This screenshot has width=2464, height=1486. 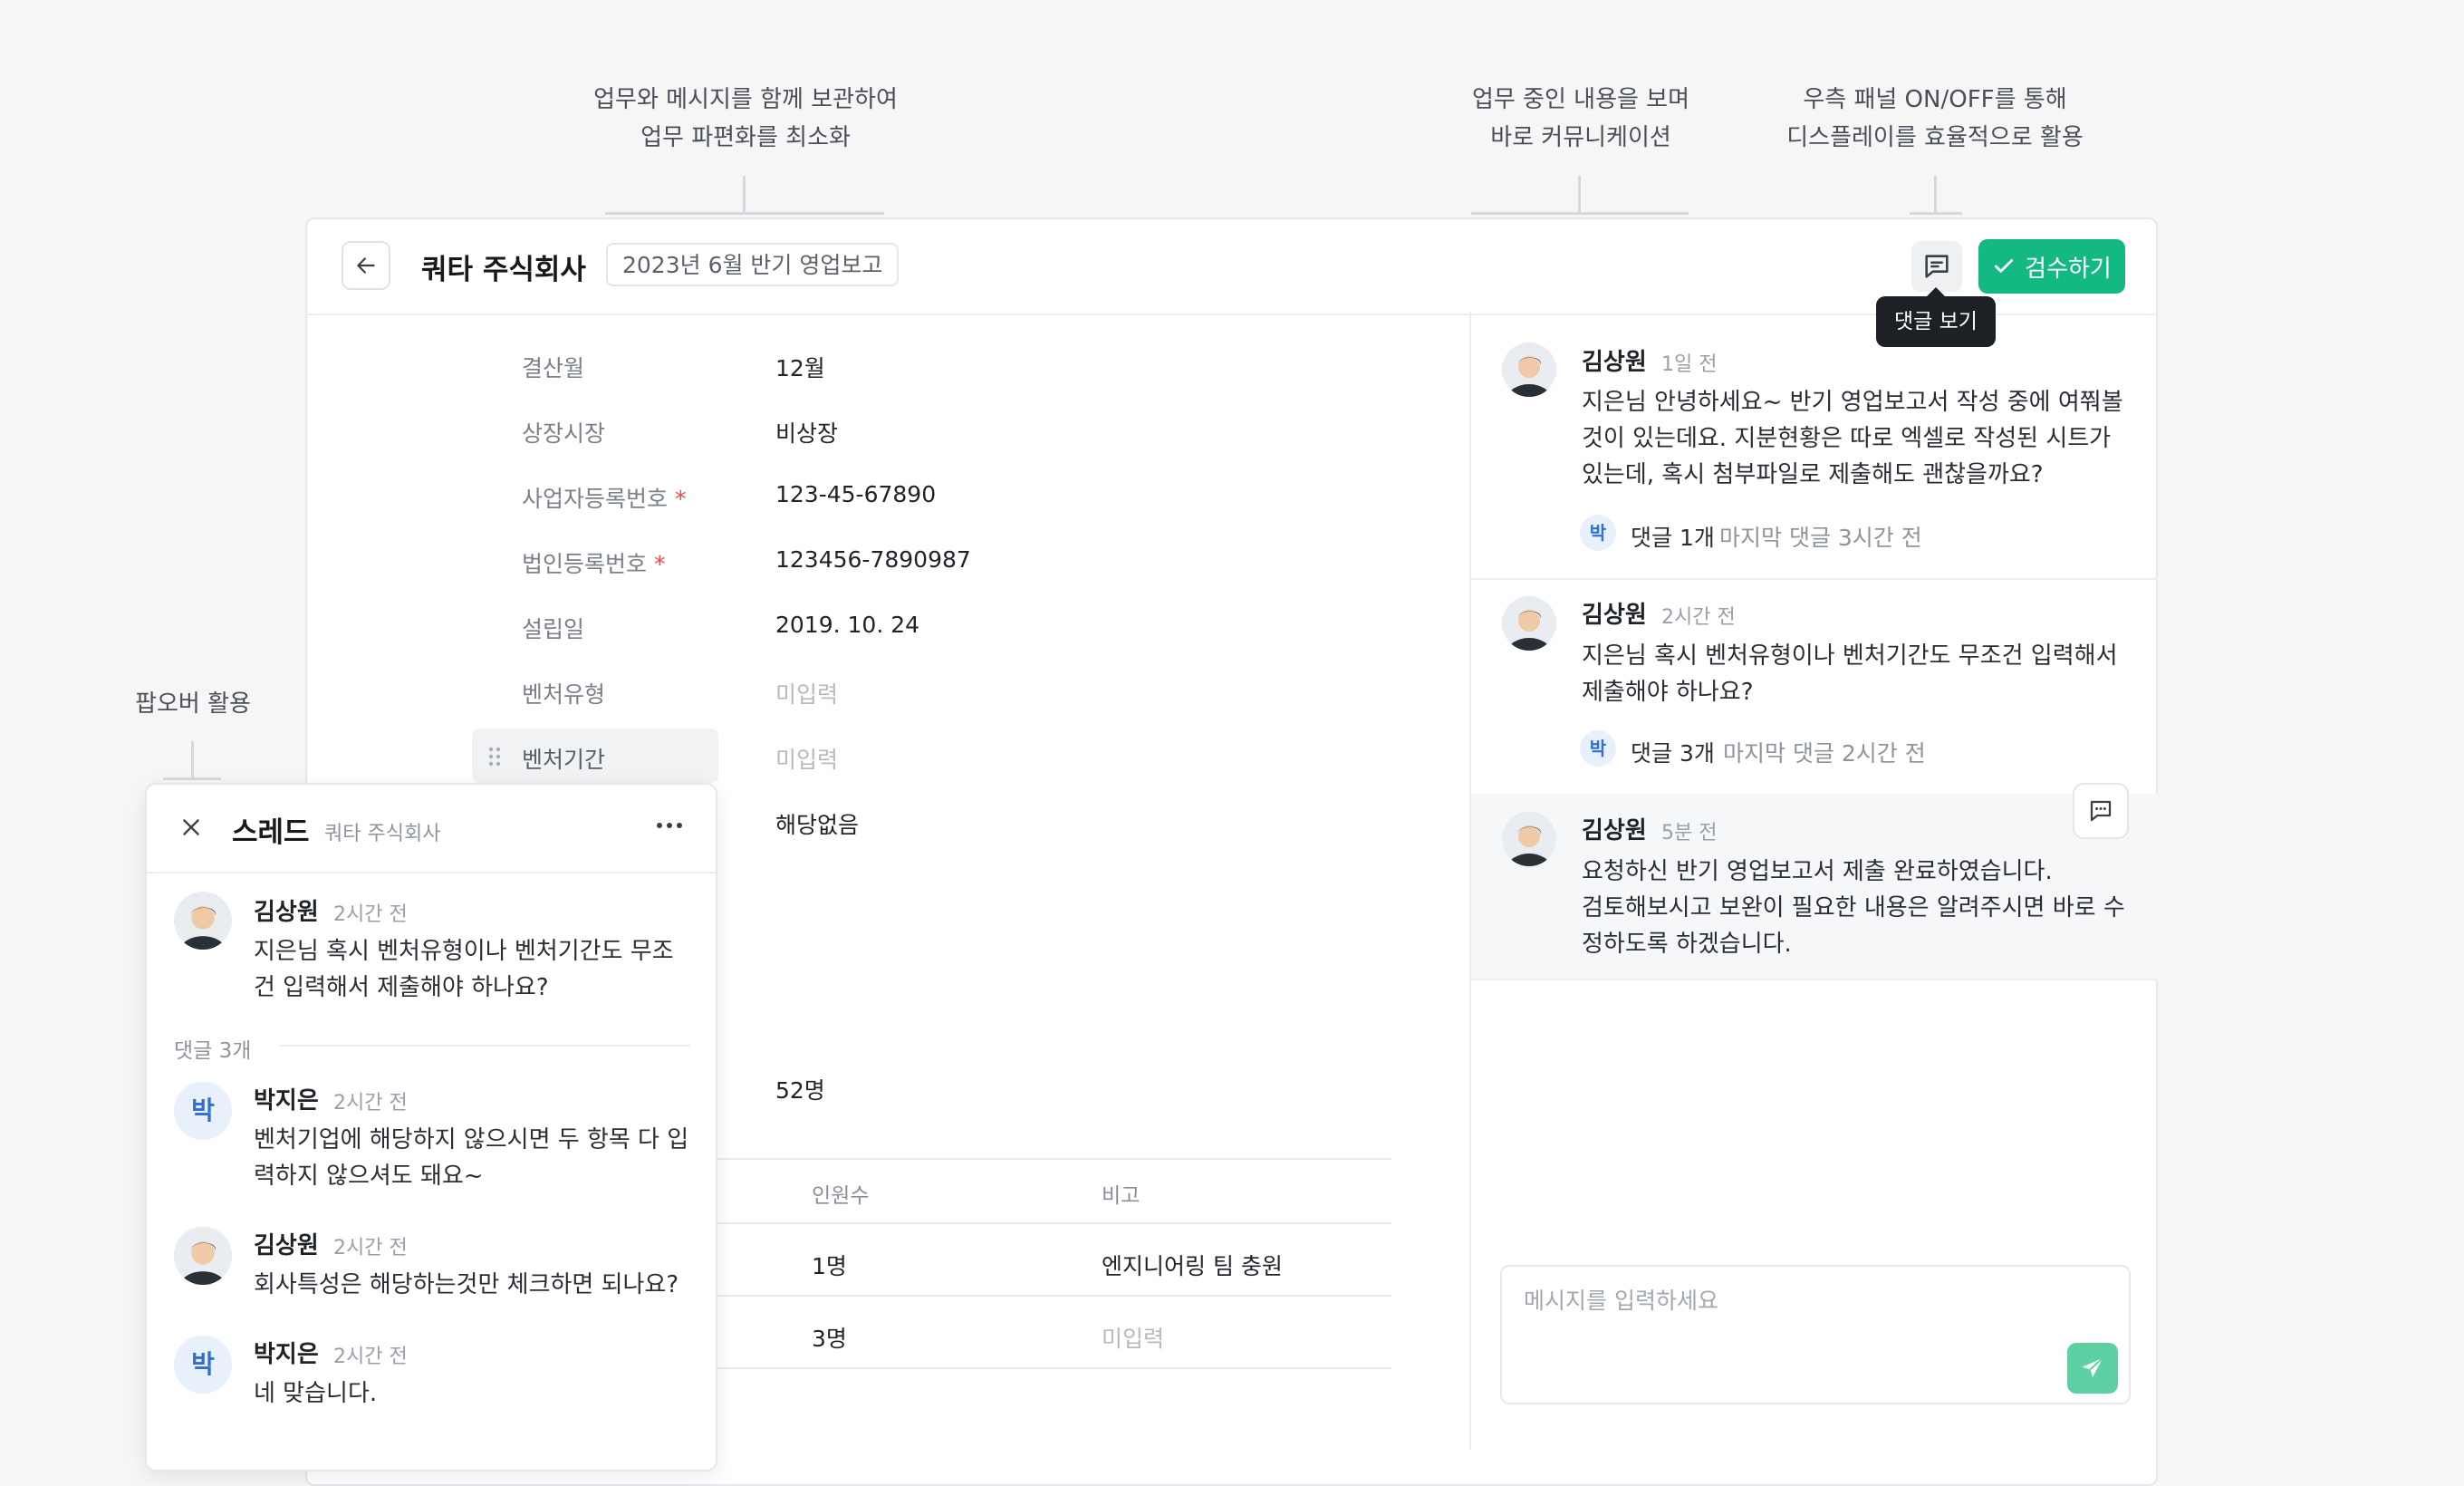 What do you see at coordinates (1193, 1265) in the screenshot?
I see `table-cell-note: 엔지니어링 팀 충원` at bounding box center [1193, 1265].